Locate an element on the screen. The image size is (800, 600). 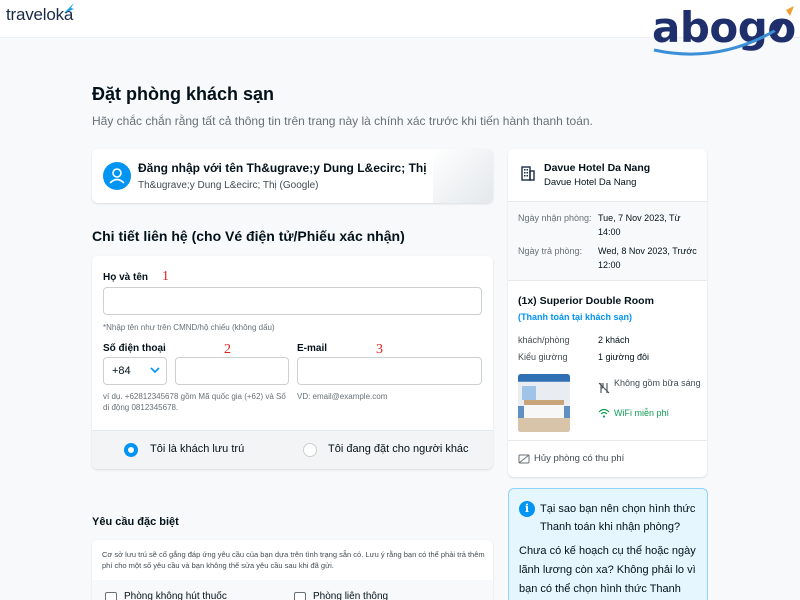
hotel-name: Davue Hotel Da Nang is located at coordinates (597, 168).